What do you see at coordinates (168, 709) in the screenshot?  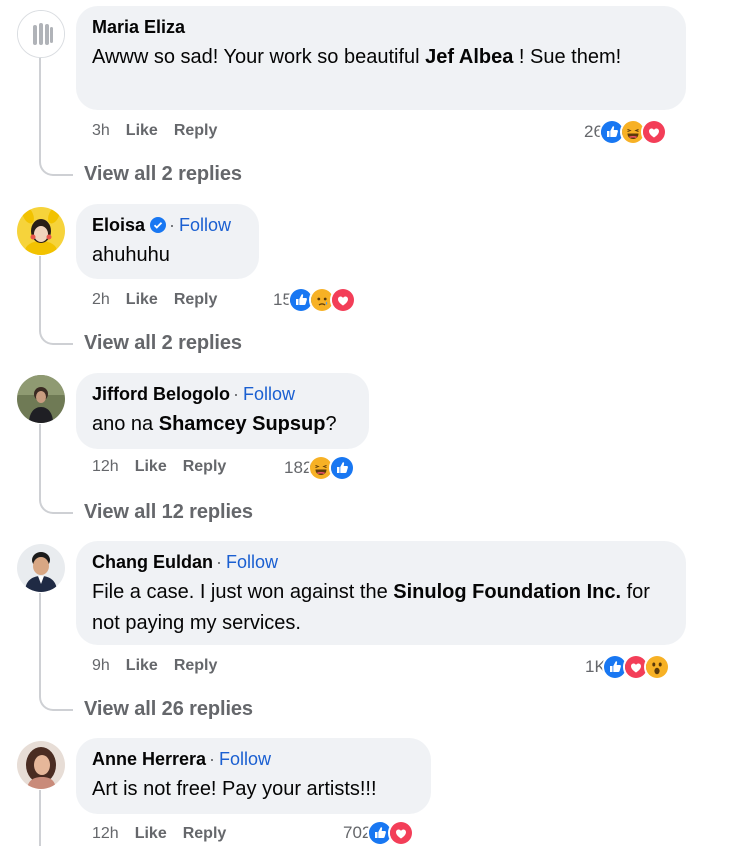 I see `view-replies-link: View all 26 replies` at bounding box center [168, 709].